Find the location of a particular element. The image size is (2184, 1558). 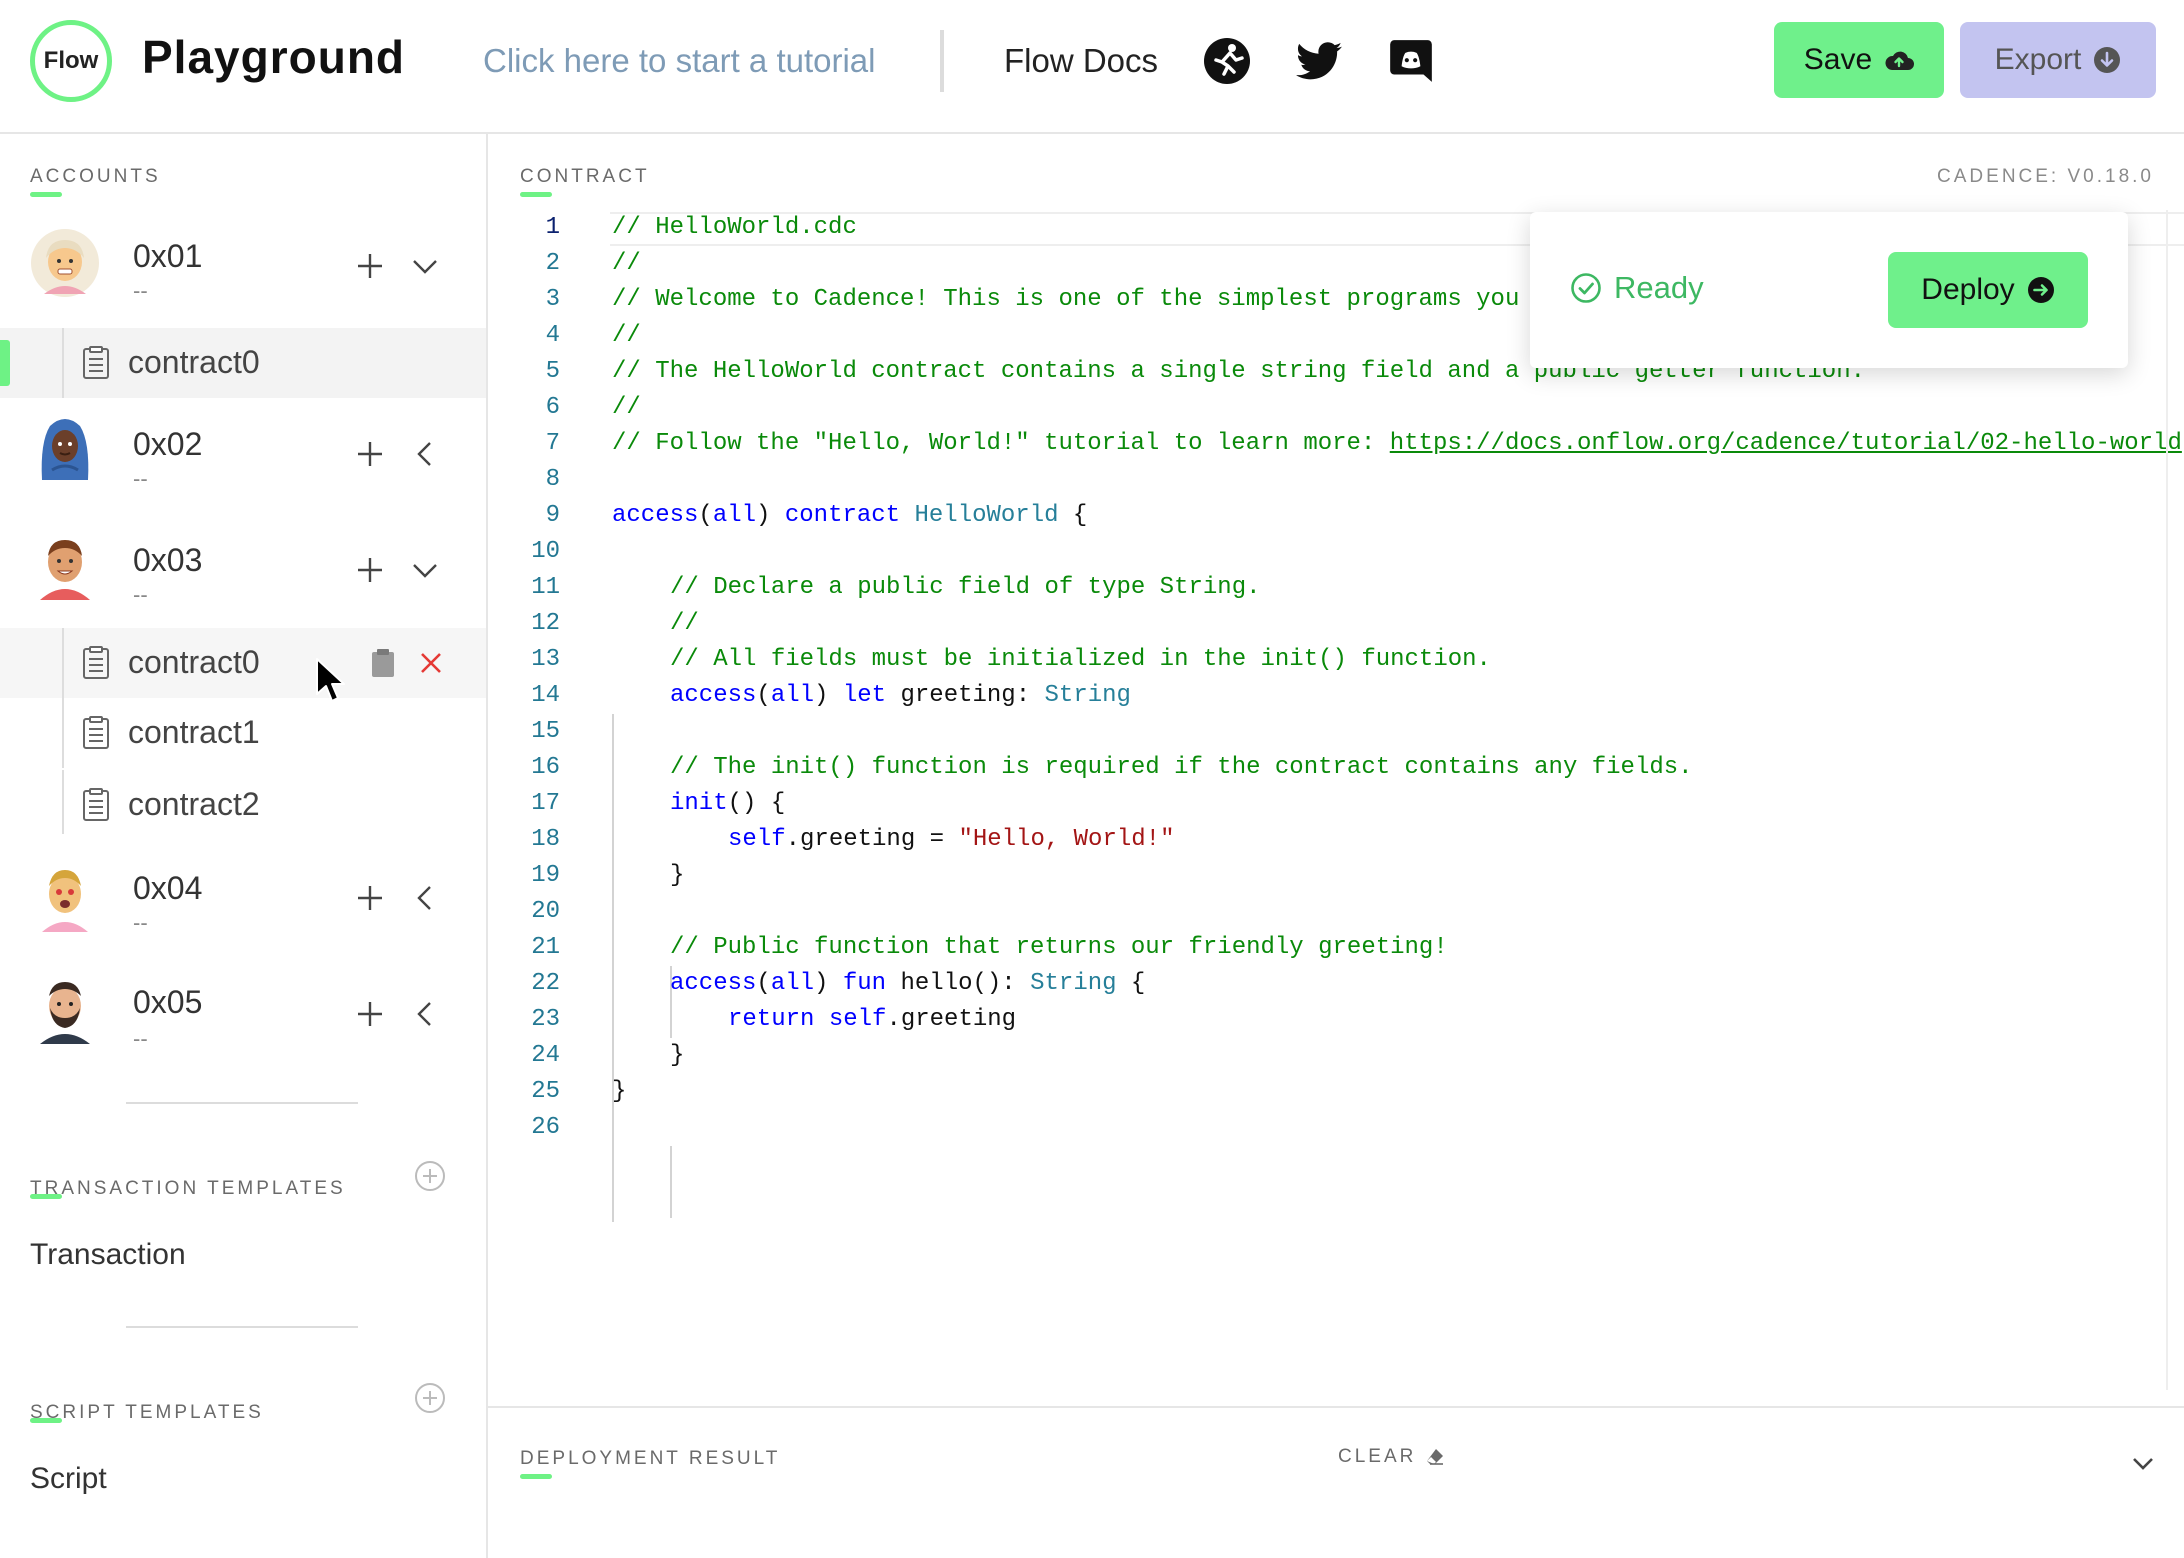

save-label: Save is located at coordinates (1838, 59).